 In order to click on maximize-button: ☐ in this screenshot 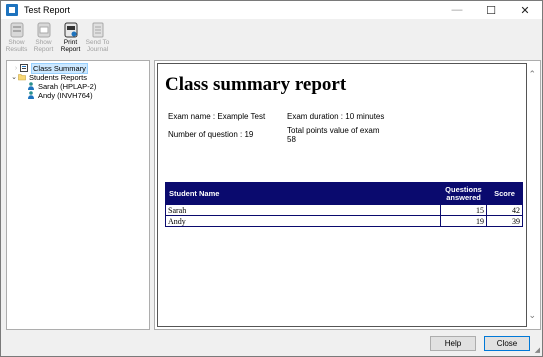, I will do `click(491, 10)`.